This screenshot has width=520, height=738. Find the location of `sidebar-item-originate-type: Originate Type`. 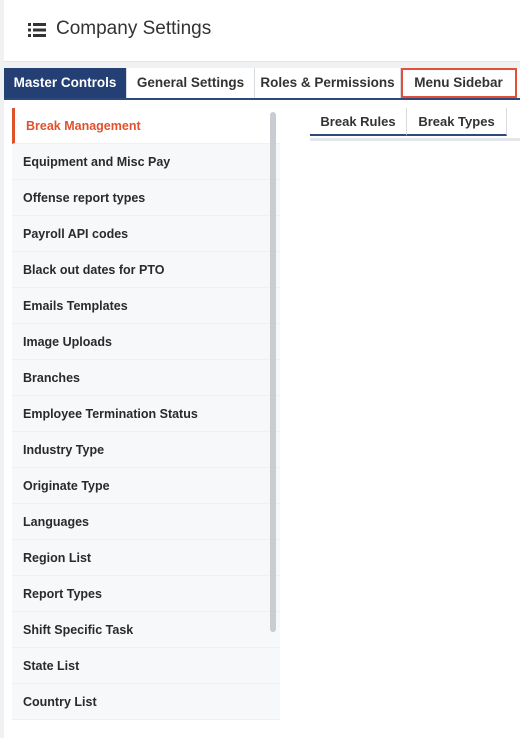

sidebar-item-originate-type: Originate Type is located at coordinates (146, 486).